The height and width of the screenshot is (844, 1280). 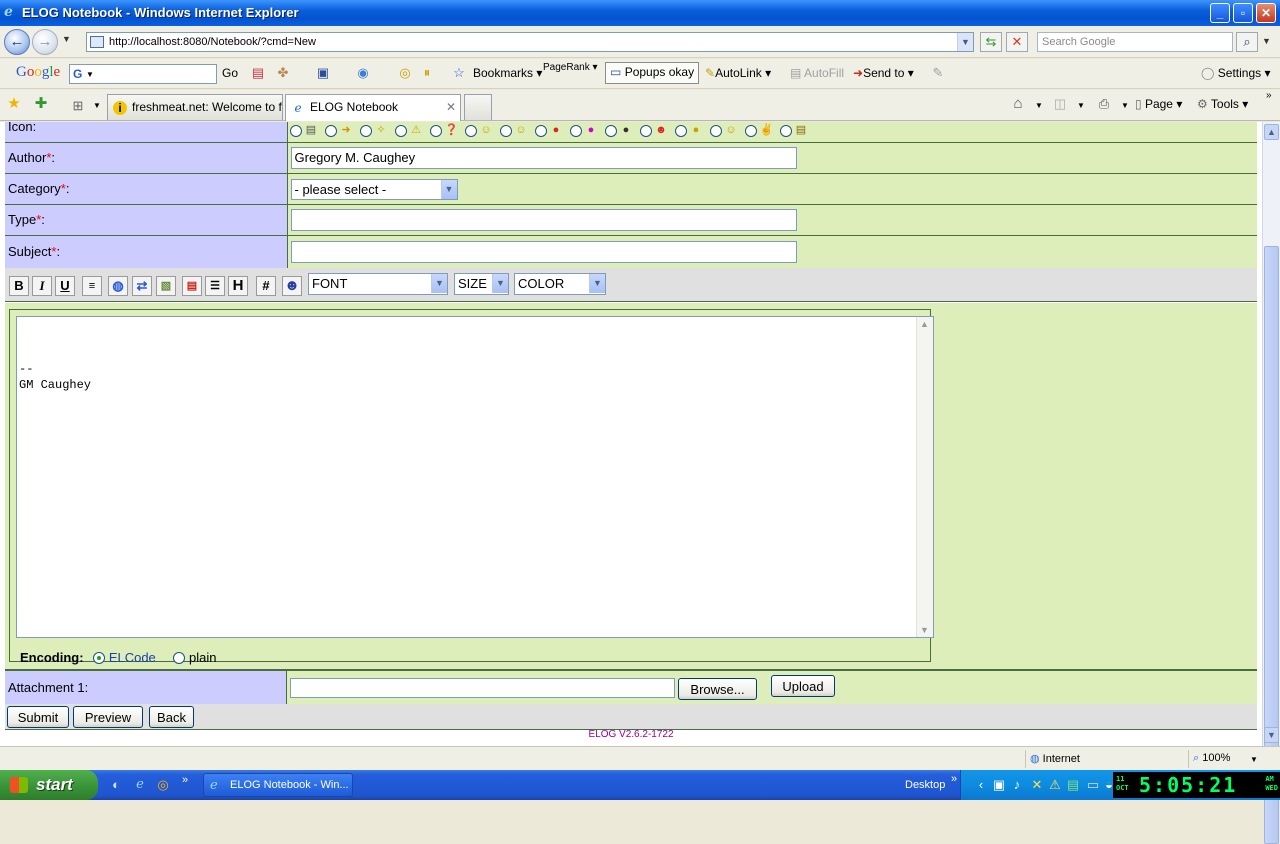 What do you see at coordinates (459, 73) in the screenshot?
I see `star-icon: ☆` at bounding box center [459, 73].